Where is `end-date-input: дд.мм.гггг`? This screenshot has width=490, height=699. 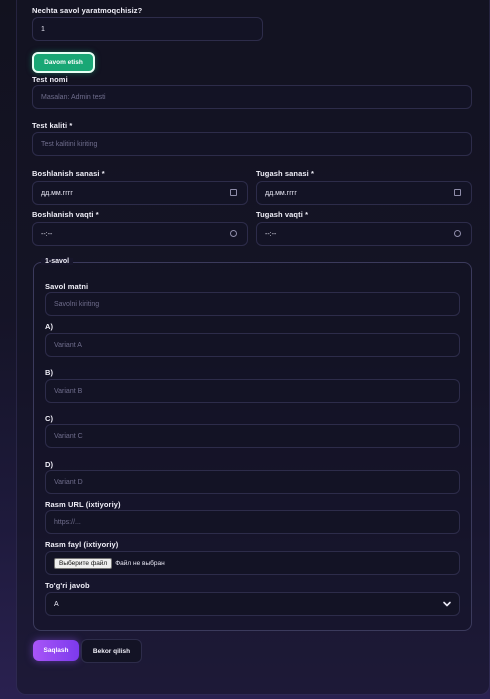
end-date-input: дд.мм.гггг is located at coordinates (364, 193).